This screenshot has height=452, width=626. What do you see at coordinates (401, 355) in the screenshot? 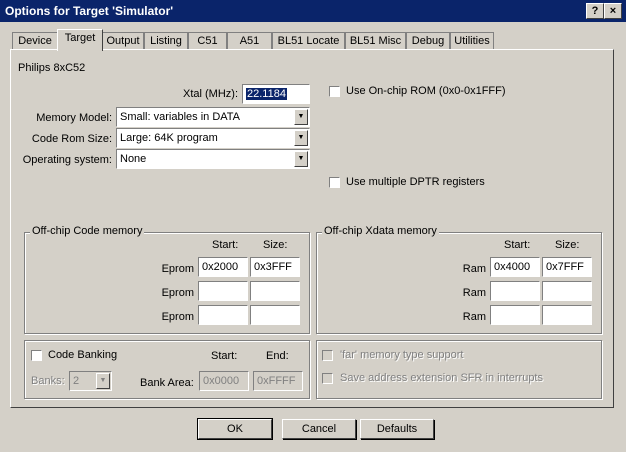
I see `far-memory-label: 'far' memory type support` at bounding box center [401, 355].